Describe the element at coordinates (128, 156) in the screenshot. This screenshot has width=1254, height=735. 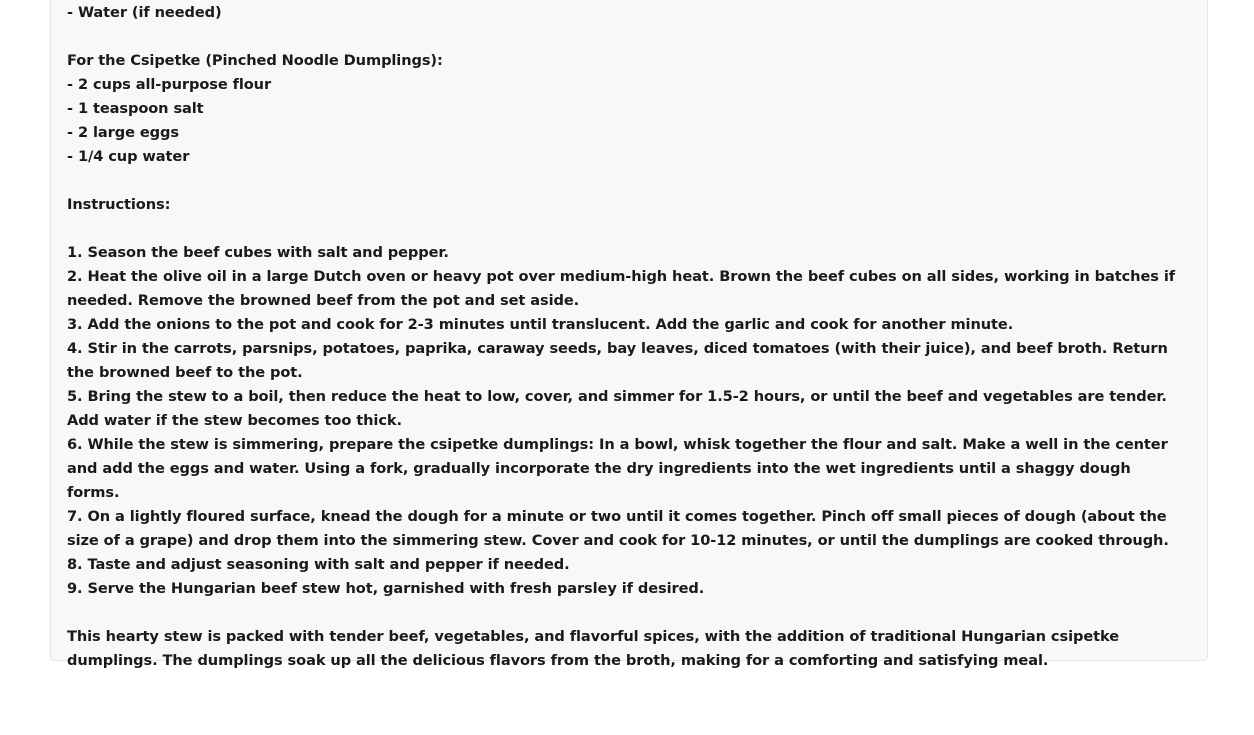
I see `ingredient-item: - 1/4 cup water` at that location.